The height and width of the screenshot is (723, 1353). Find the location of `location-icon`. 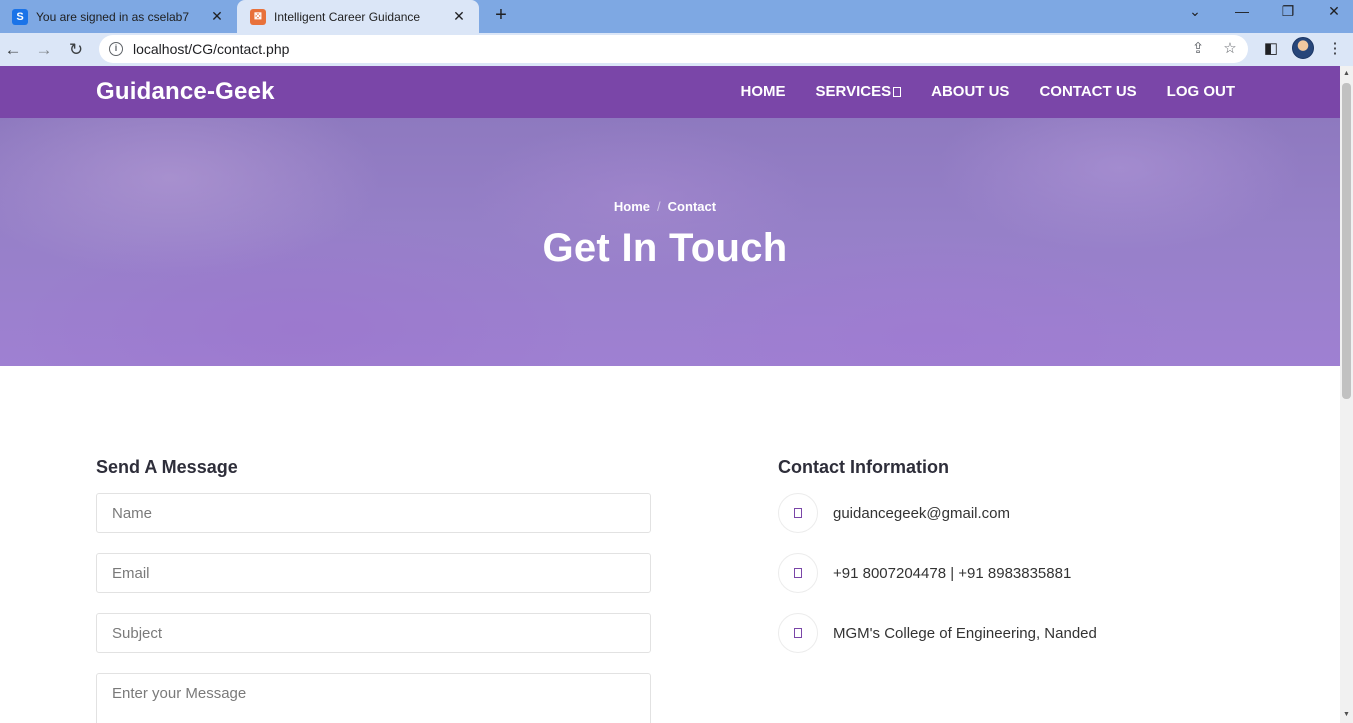

location-icon is located at coordinates (798, 633).